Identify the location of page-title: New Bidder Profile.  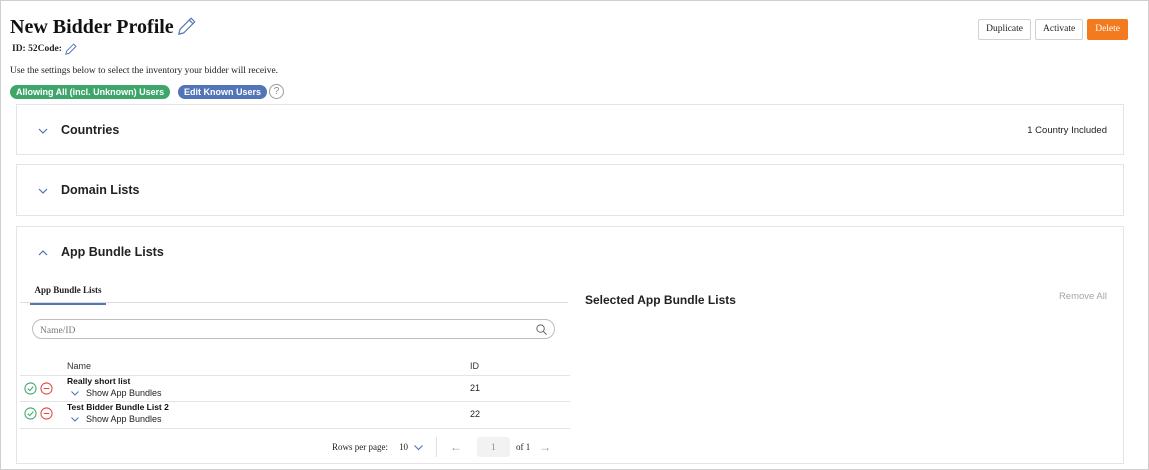
(92, 27).